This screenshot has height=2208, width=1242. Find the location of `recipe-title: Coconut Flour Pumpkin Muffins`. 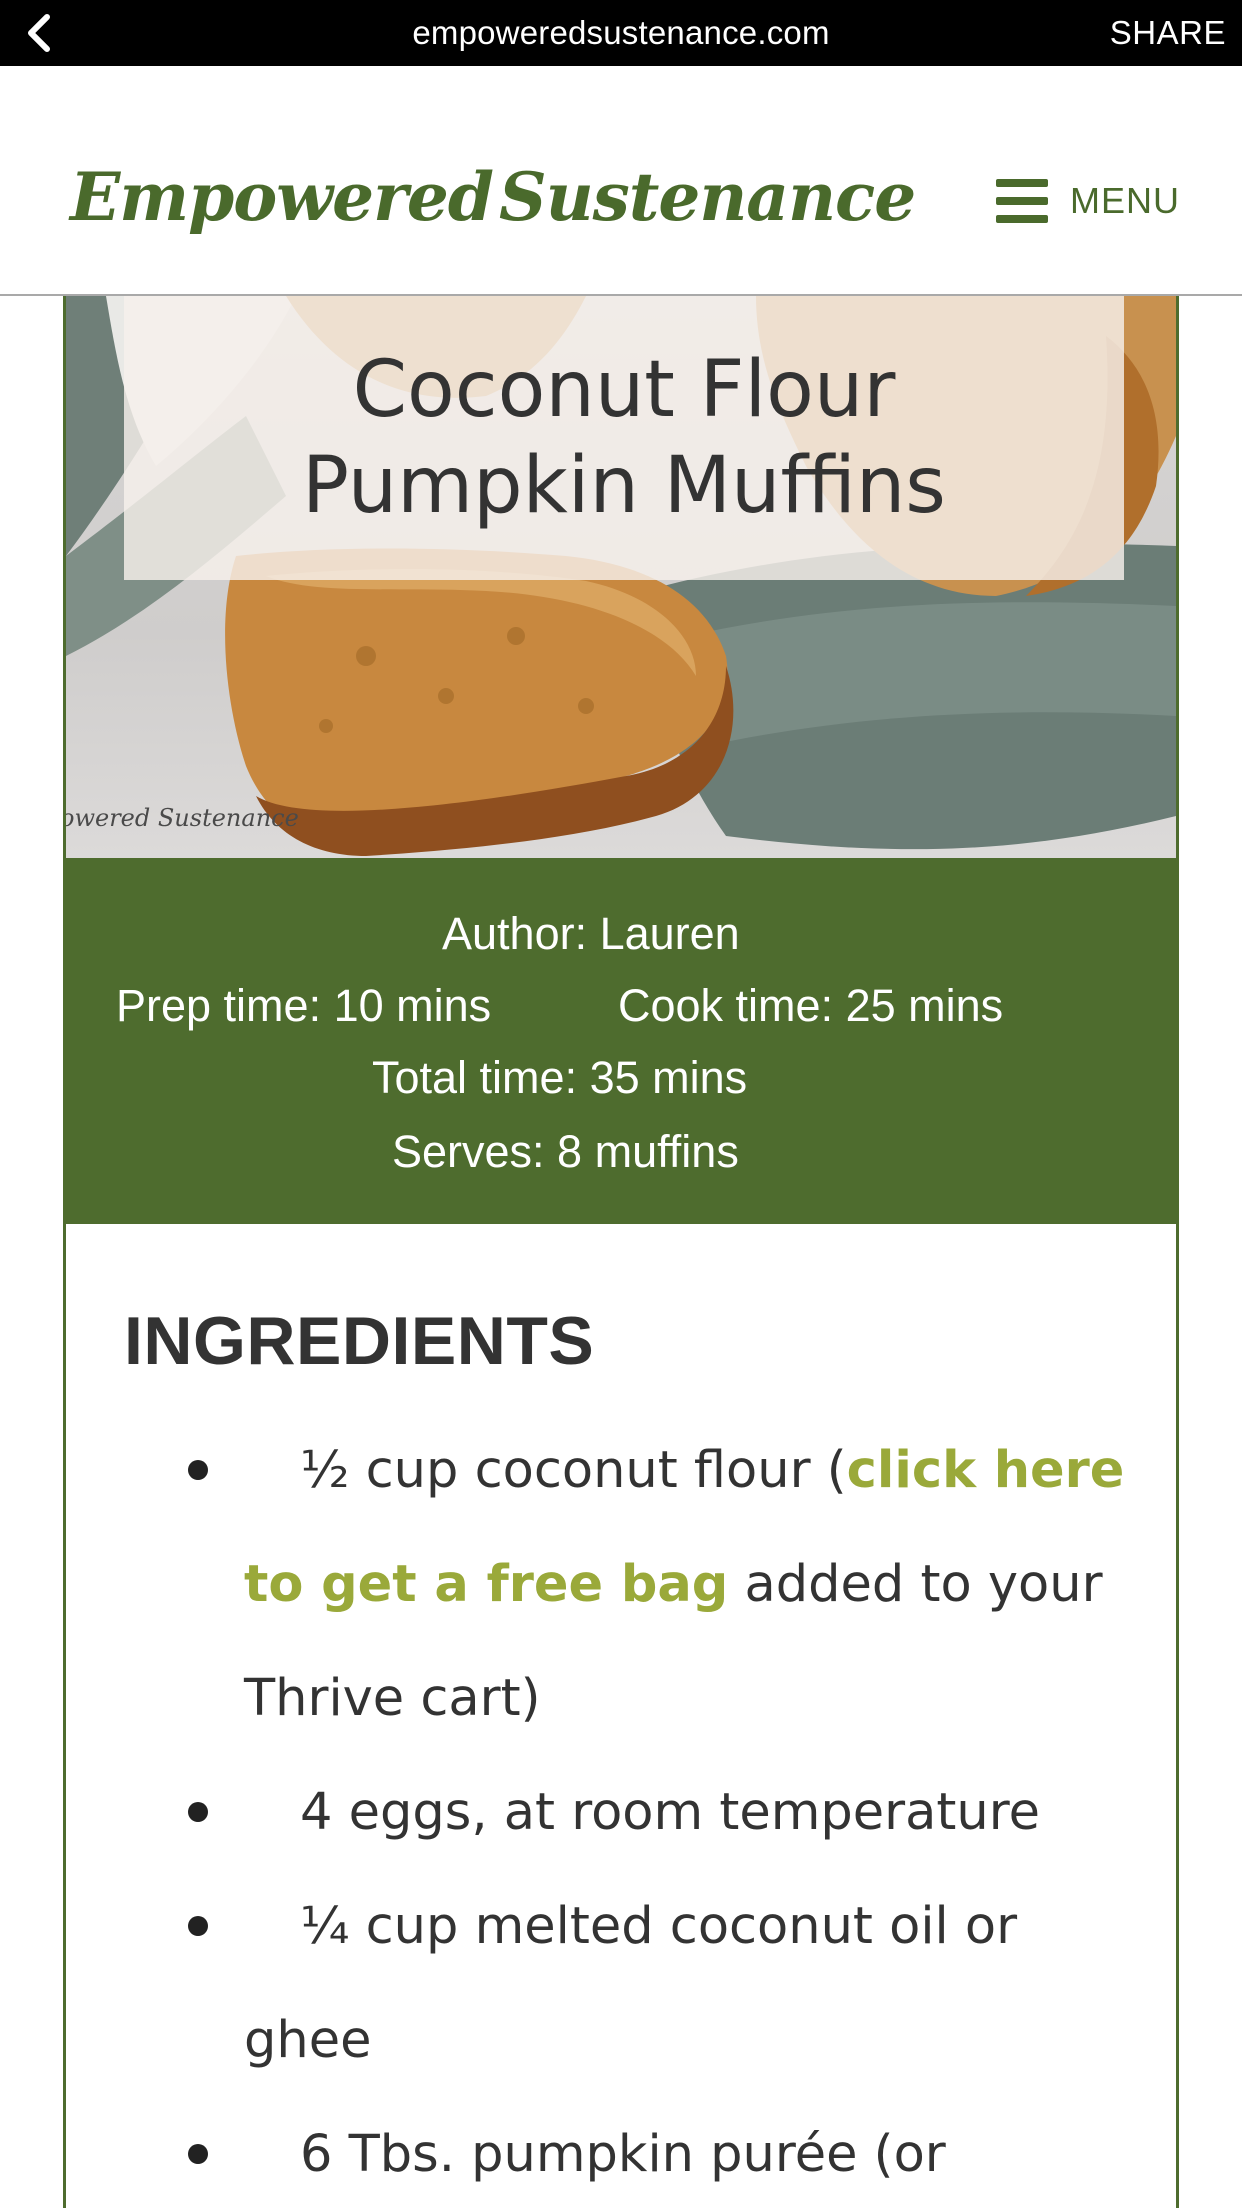

recipe-title: Coconut Flour Pumpkin Muffins is located at coordinates (624, 438).